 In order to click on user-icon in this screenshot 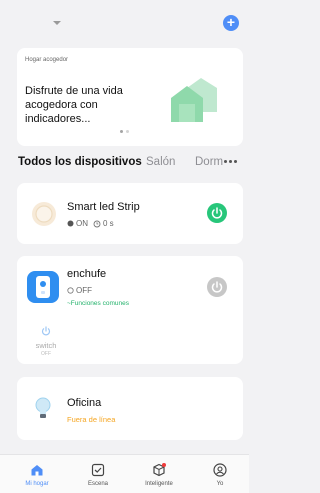, I will do `click(220, 470)`.